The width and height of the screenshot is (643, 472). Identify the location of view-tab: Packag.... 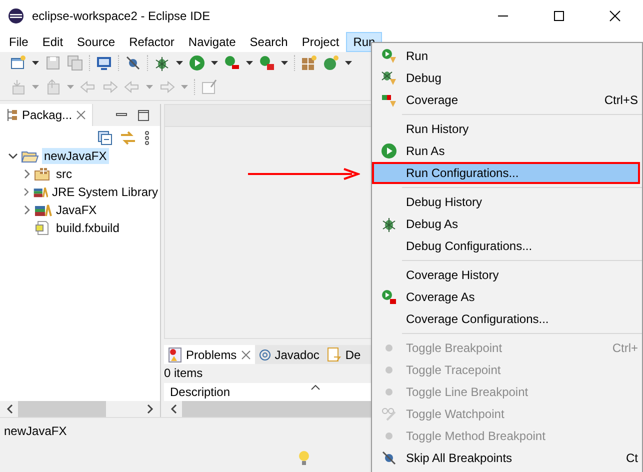
(47, 115).